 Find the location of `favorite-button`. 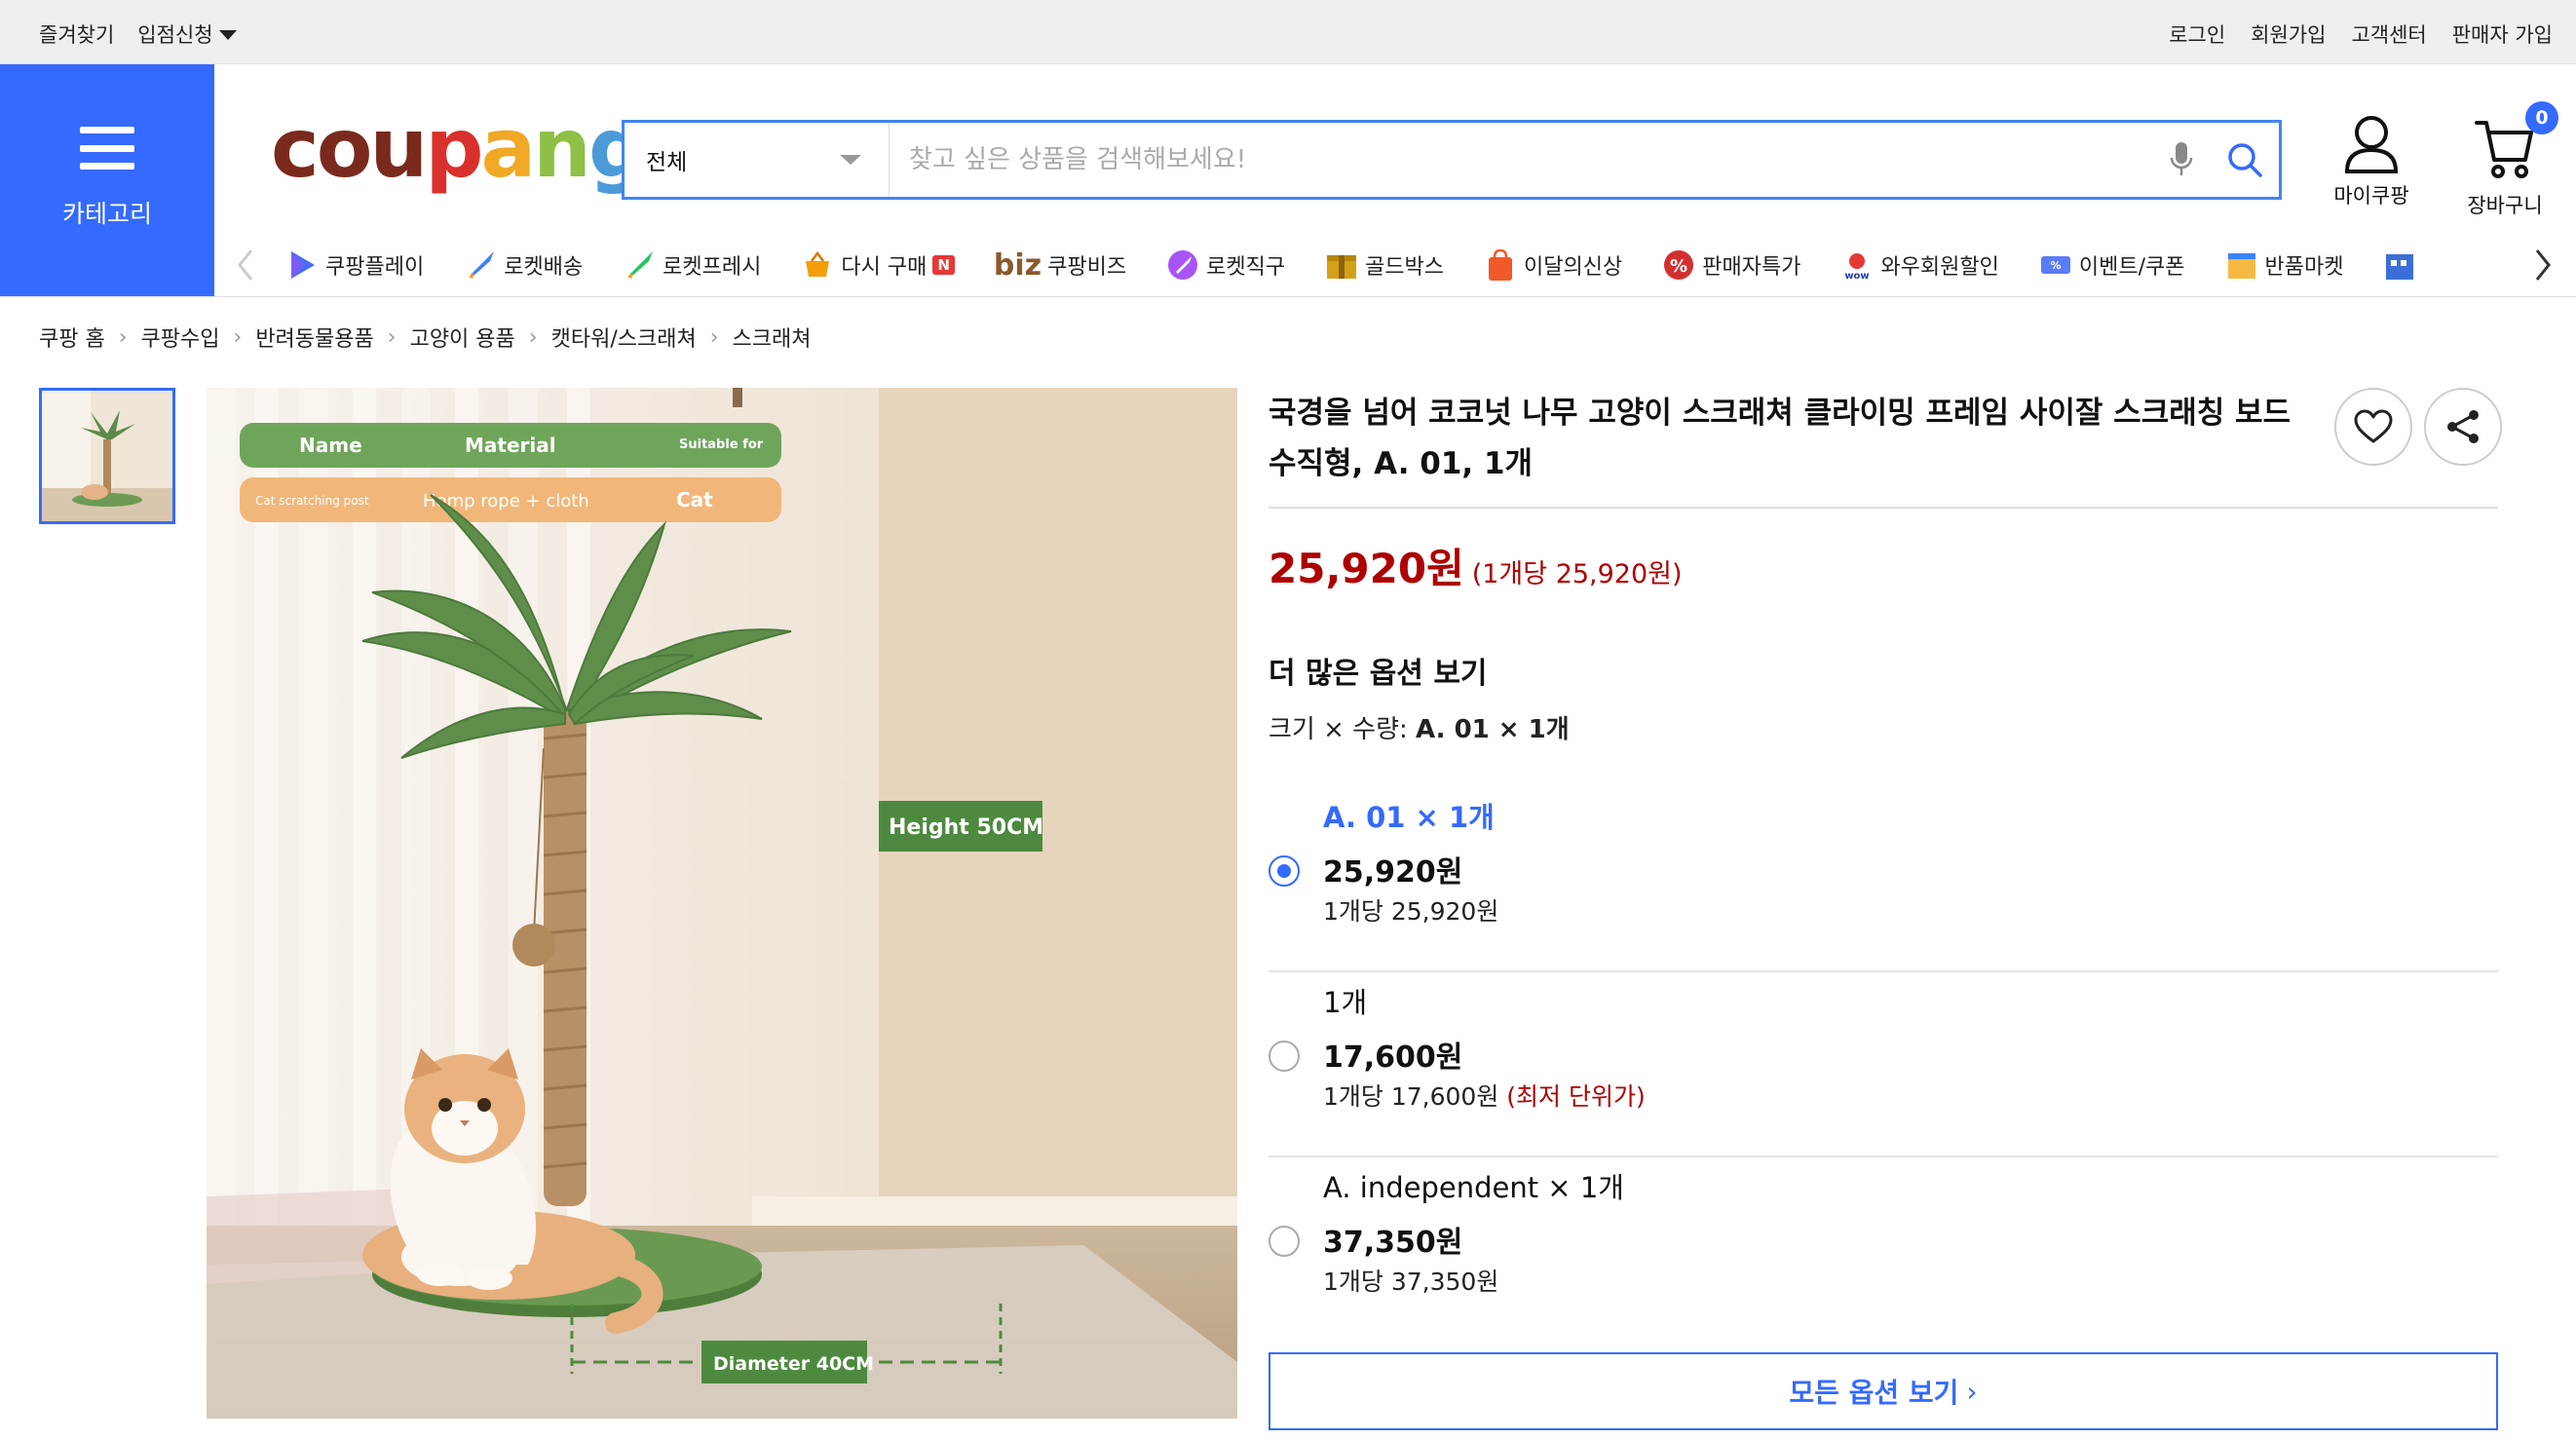

favorite-button is located at coordinates (2373, 427).